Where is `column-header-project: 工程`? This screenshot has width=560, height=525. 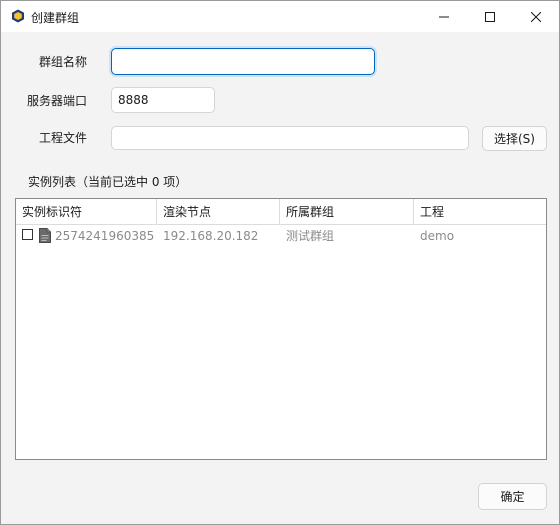 column-header-project: 工程 is located at coordinates (480, 212).